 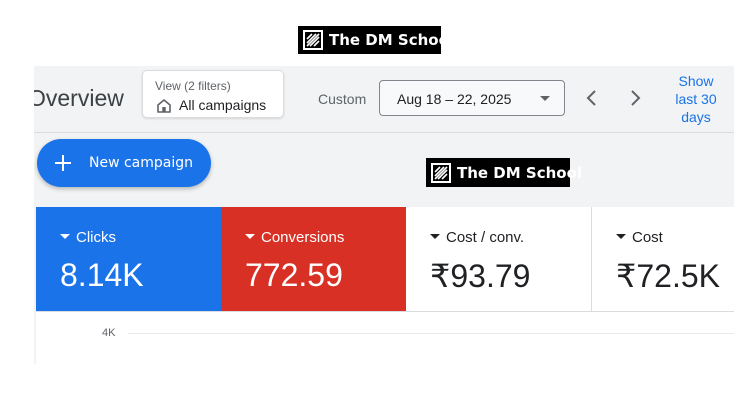 I want to click on view-filter-button: View (2 filters) All campaigns, so click(x=213, y=94).